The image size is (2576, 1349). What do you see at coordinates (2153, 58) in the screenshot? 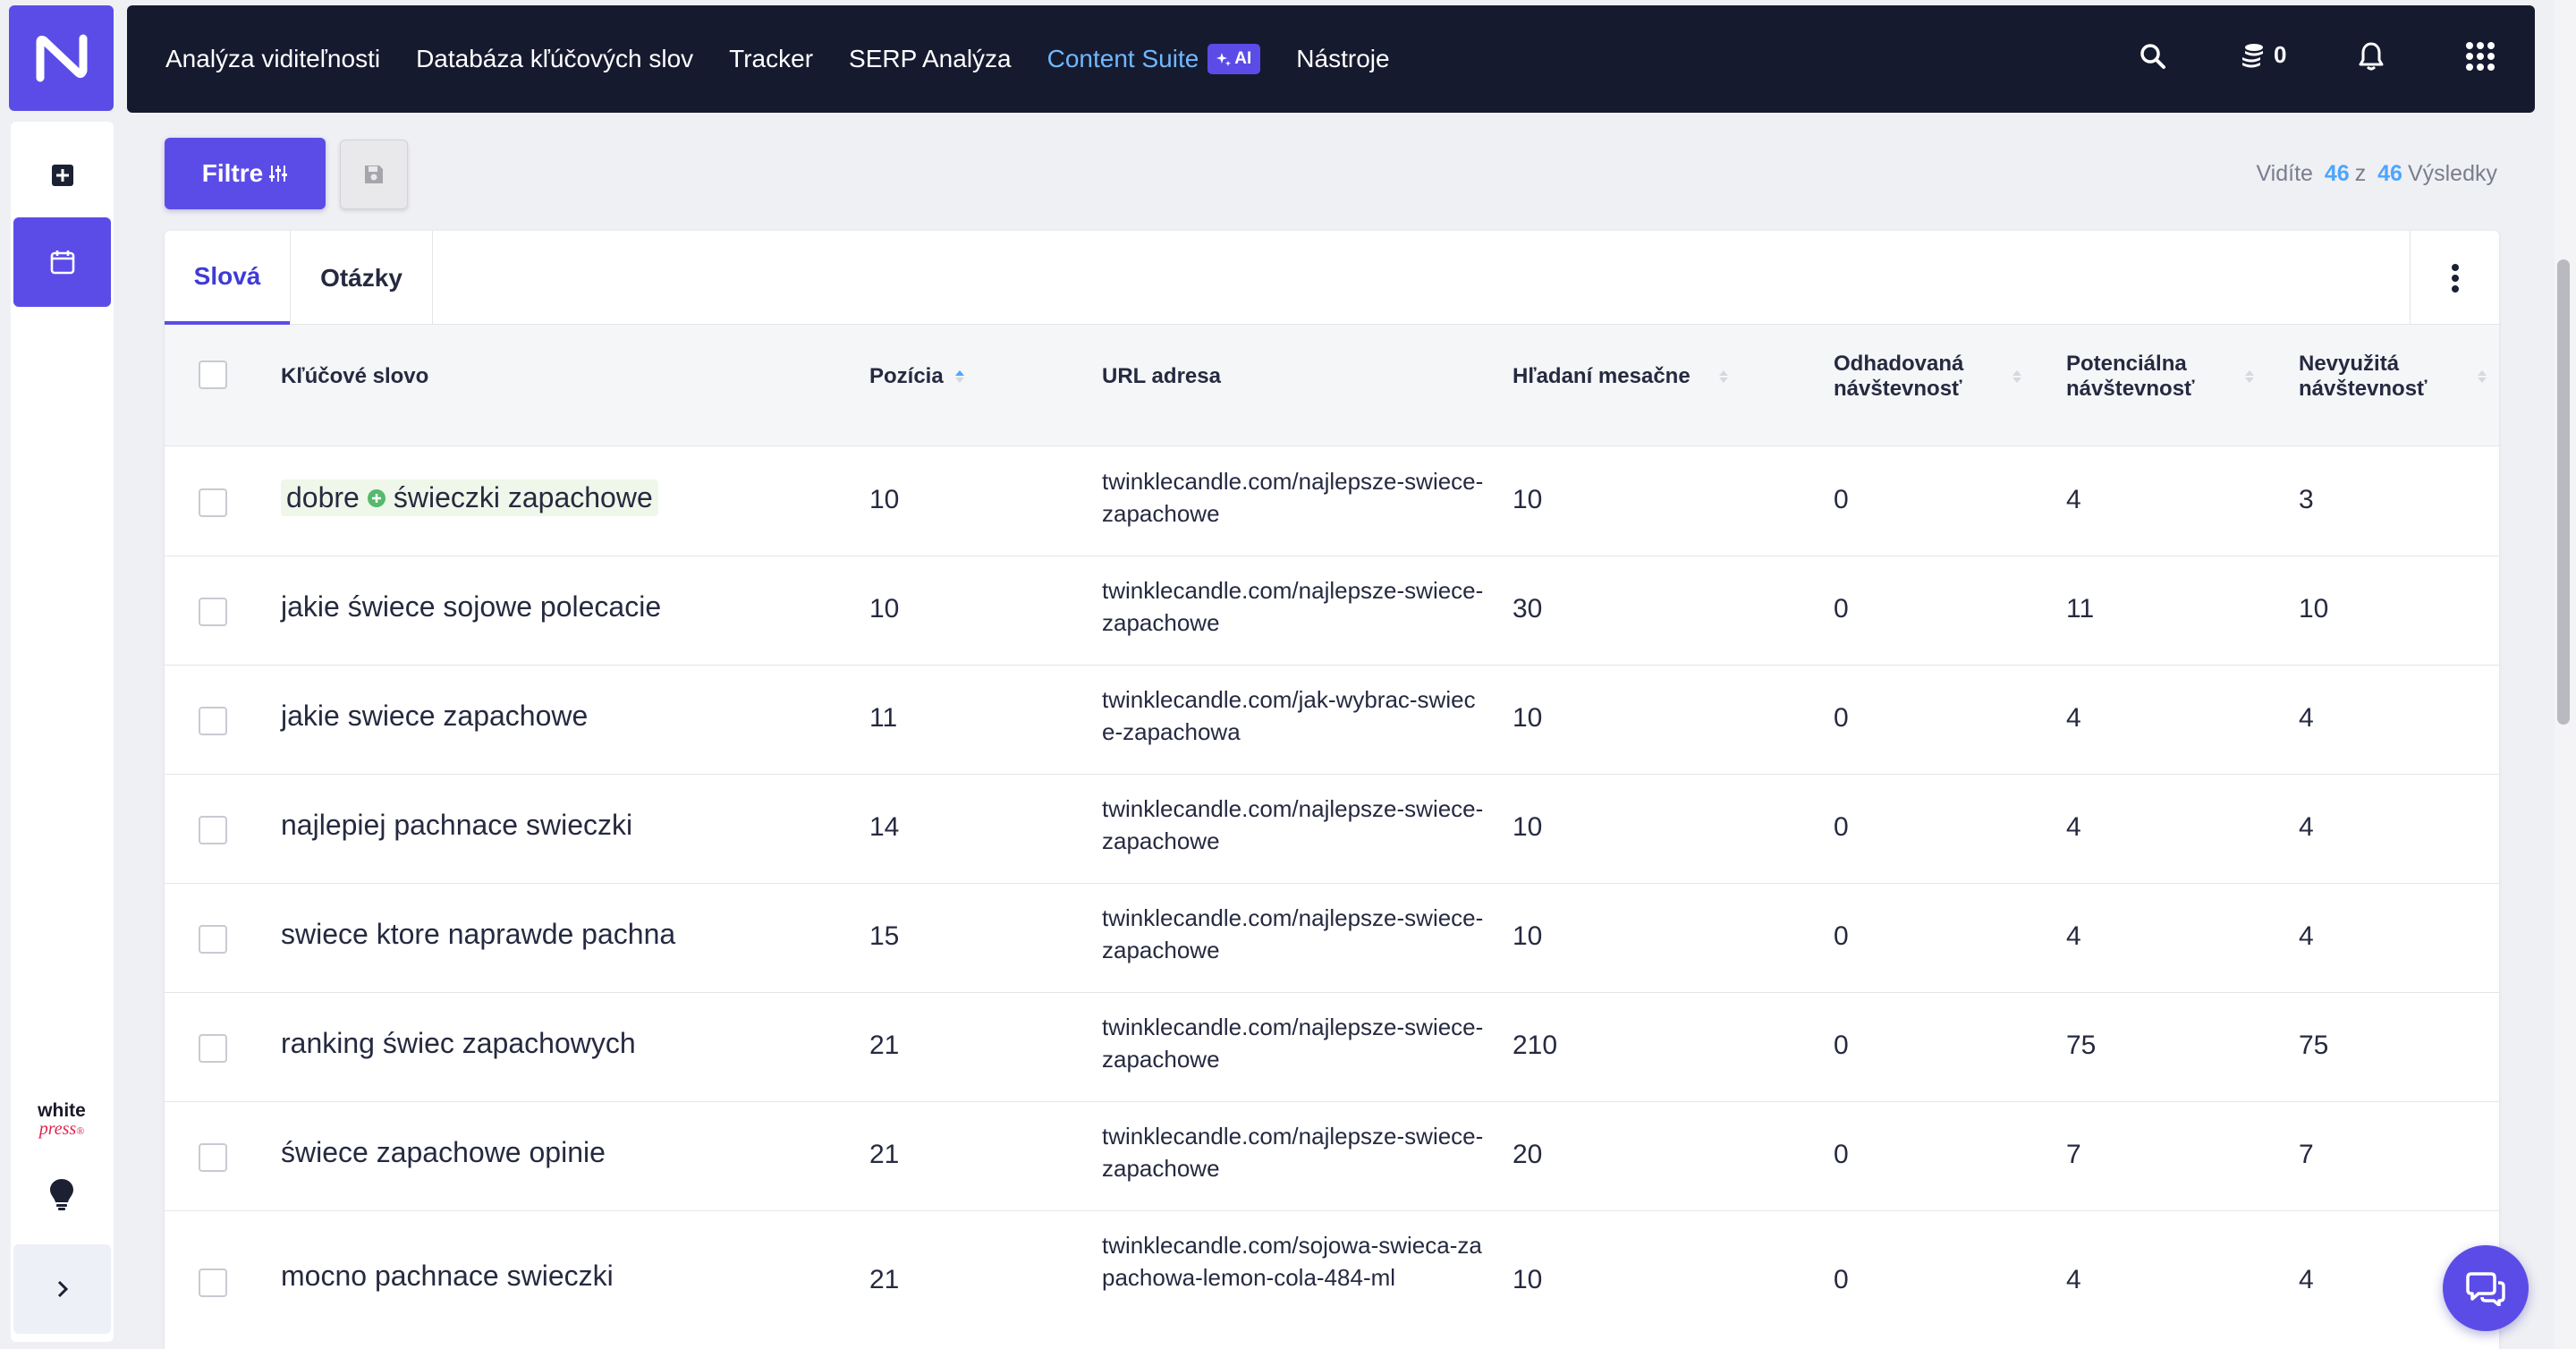
I see `search-button` at bounding box center [2153, 58].